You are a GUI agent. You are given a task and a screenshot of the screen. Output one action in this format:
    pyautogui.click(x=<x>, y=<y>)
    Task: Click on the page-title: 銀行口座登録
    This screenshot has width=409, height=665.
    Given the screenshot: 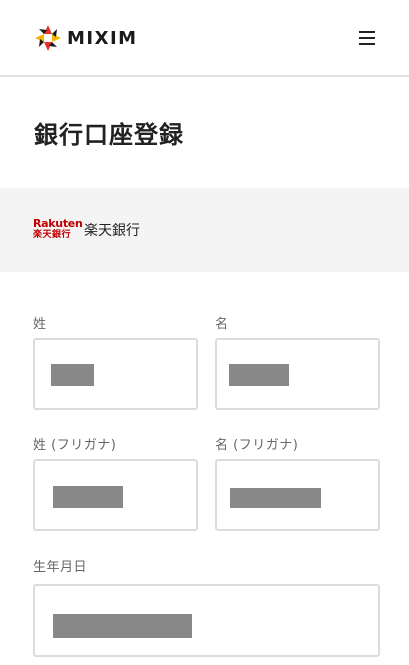 What is the action you would take?
    pyautogui.click(x=109, y=135)
    